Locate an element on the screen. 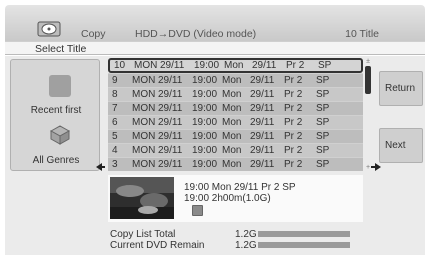  preview-line-2: 19:00 2h00m(1.0G) is located at coordinates (227, 198).